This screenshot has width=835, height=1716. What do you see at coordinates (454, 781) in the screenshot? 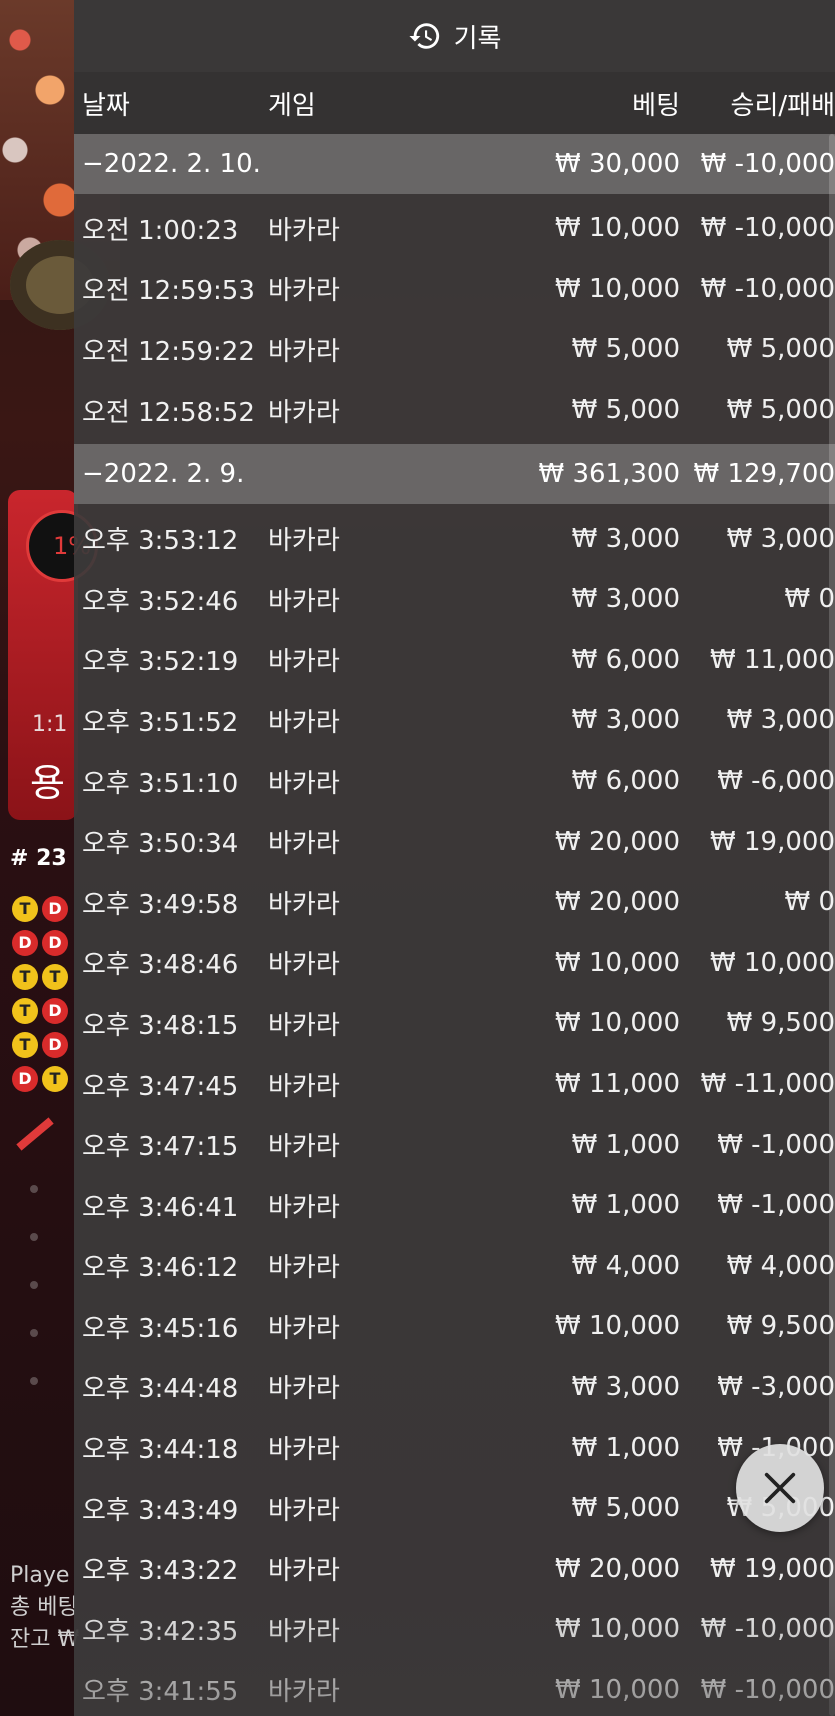
I see `history-row: 오후 3:51:10 바카라 ₩ 6,000 ₩ -6,000` at bounding box center [454, 781].